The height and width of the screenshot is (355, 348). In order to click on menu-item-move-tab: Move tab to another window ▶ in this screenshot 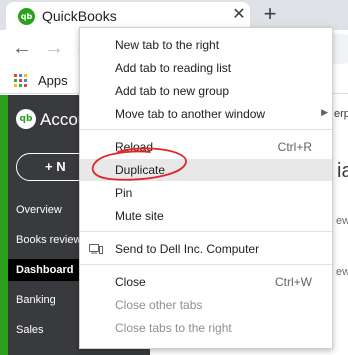, I will do `click(206, 114)`.